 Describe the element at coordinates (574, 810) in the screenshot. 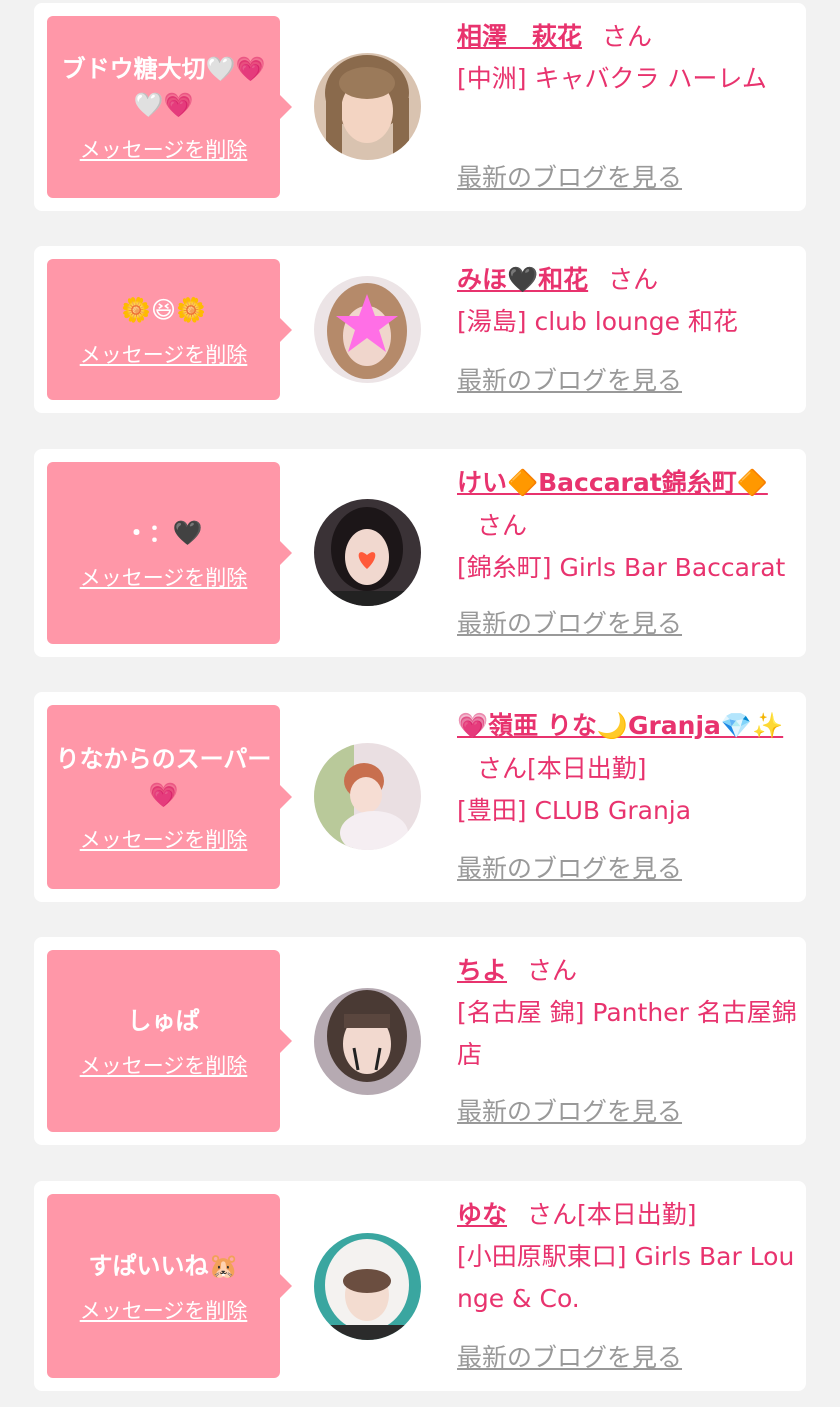

I see `shop-name: [豊田] CLUB Granja` at that location.